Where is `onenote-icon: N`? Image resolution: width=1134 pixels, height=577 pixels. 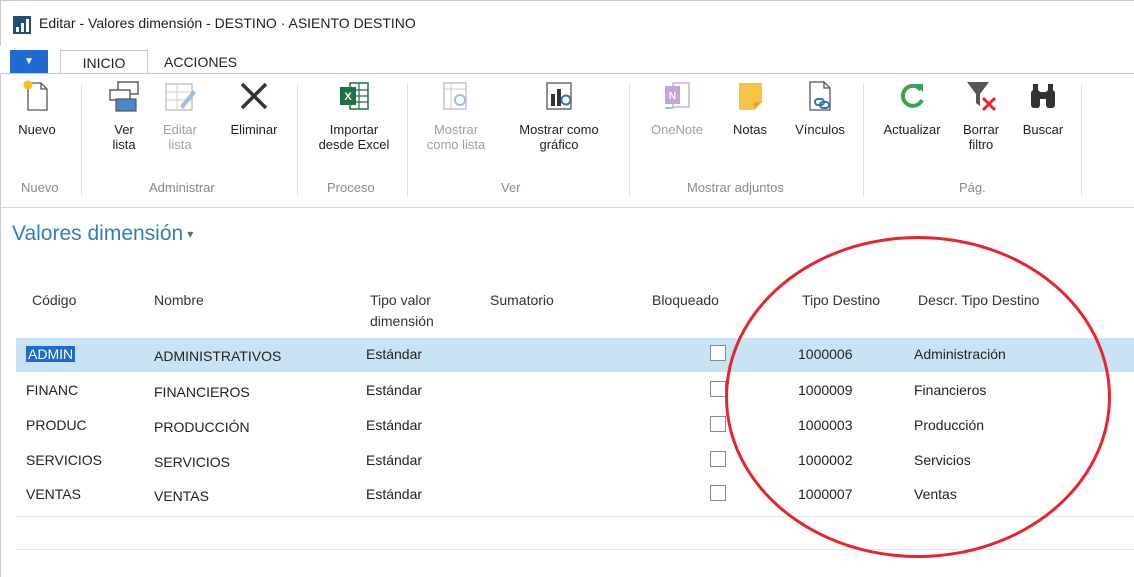 onenote-icon: N is located at coordinates (677, 95).